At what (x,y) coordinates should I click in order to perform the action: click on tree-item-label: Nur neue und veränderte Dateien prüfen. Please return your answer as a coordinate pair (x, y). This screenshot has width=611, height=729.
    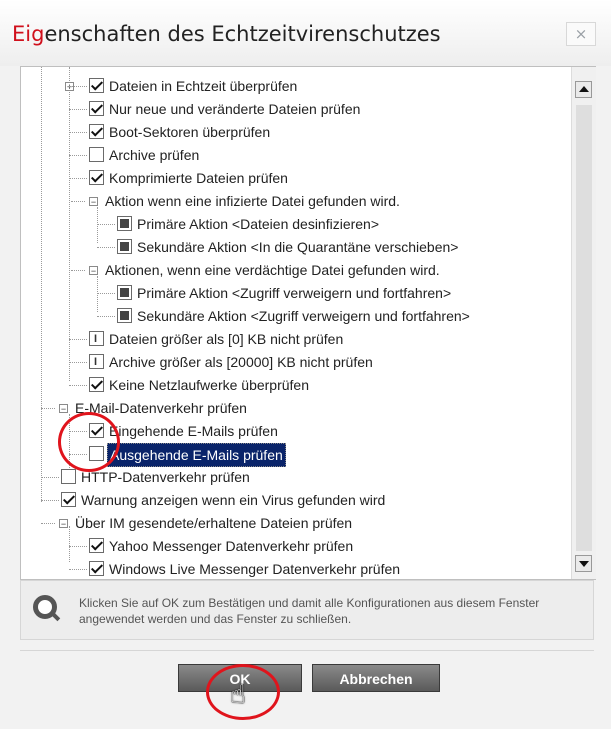
    Looking at the image, I should click on (235, 109).